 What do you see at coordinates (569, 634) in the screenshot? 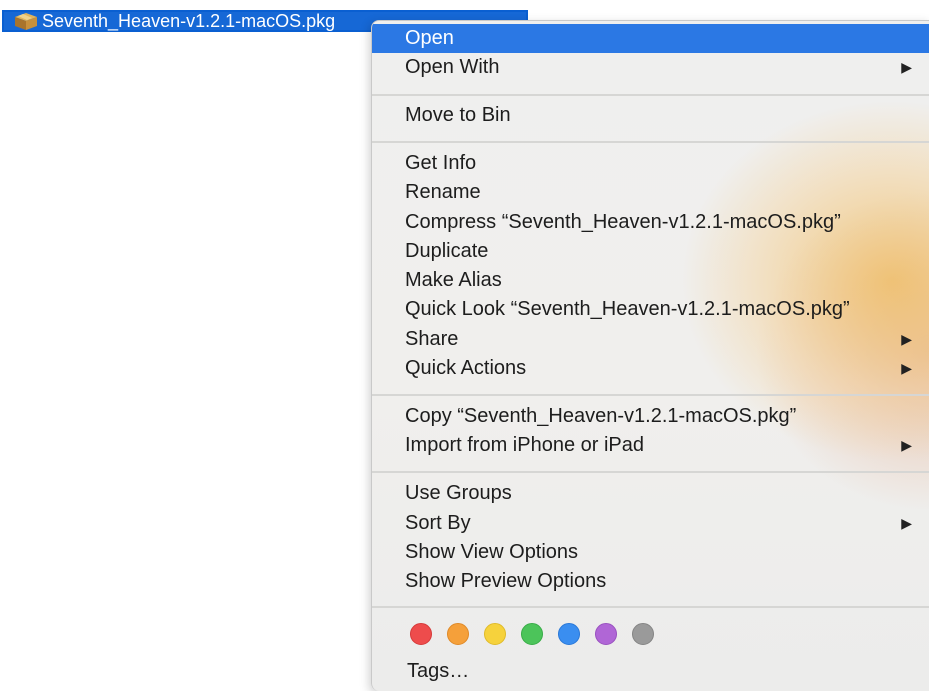
I see `tag-blue-icon` at bounding box center [569, 634].